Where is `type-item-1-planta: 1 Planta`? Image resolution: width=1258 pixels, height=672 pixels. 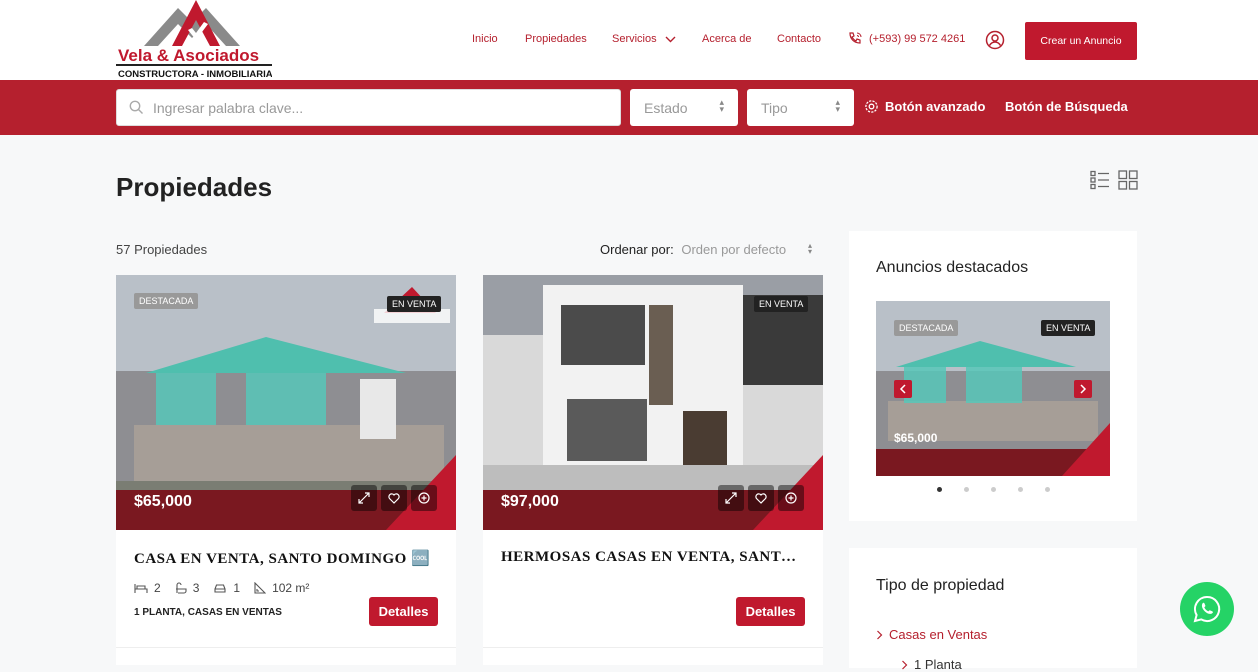
type-item-1-planta: 1 Planta is located at coordinates (931, 664).